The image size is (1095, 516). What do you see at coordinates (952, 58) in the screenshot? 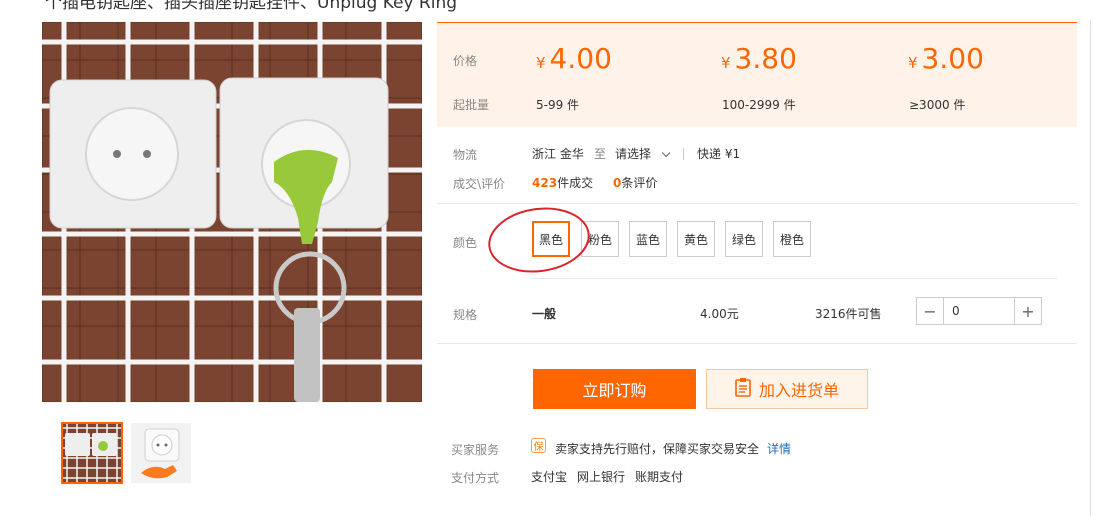
I see `price-value: 3.00` at bounding box center [952, 58].